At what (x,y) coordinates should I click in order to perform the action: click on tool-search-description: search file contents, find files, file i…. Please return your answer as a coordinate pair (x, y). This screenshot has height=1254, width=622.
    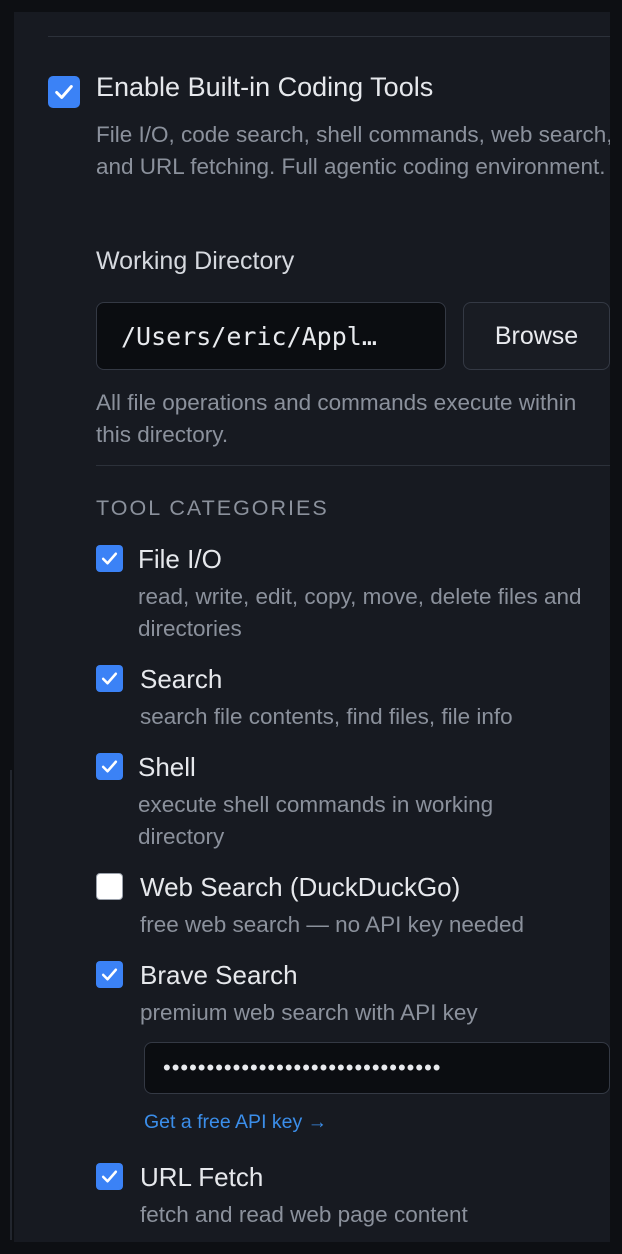
    Looking at the image, I should click on (326, 716).